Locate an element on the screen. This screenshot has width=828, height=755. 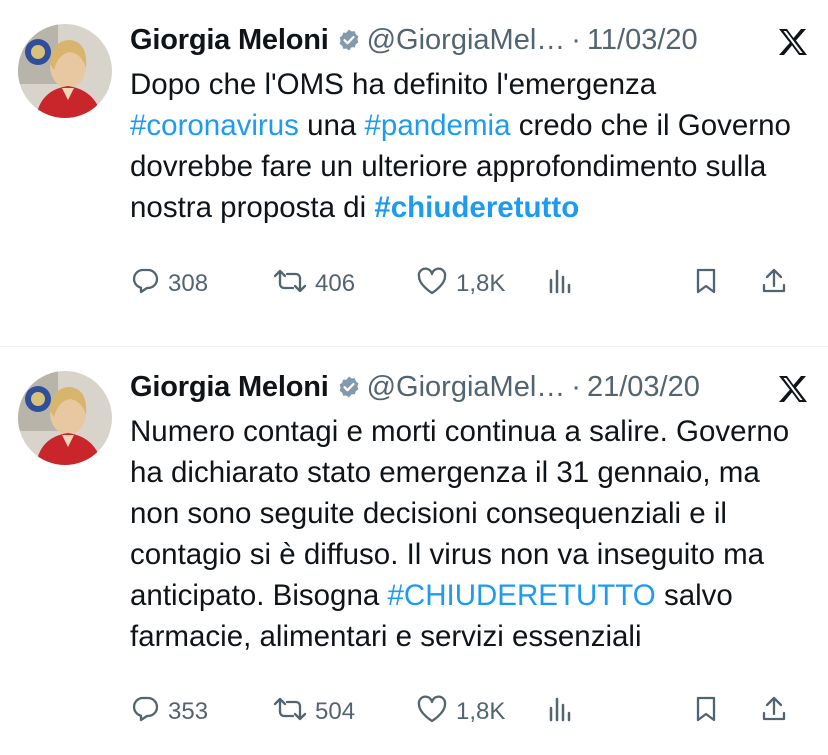
reply-count: 308 is located at coordinates (188, 283).